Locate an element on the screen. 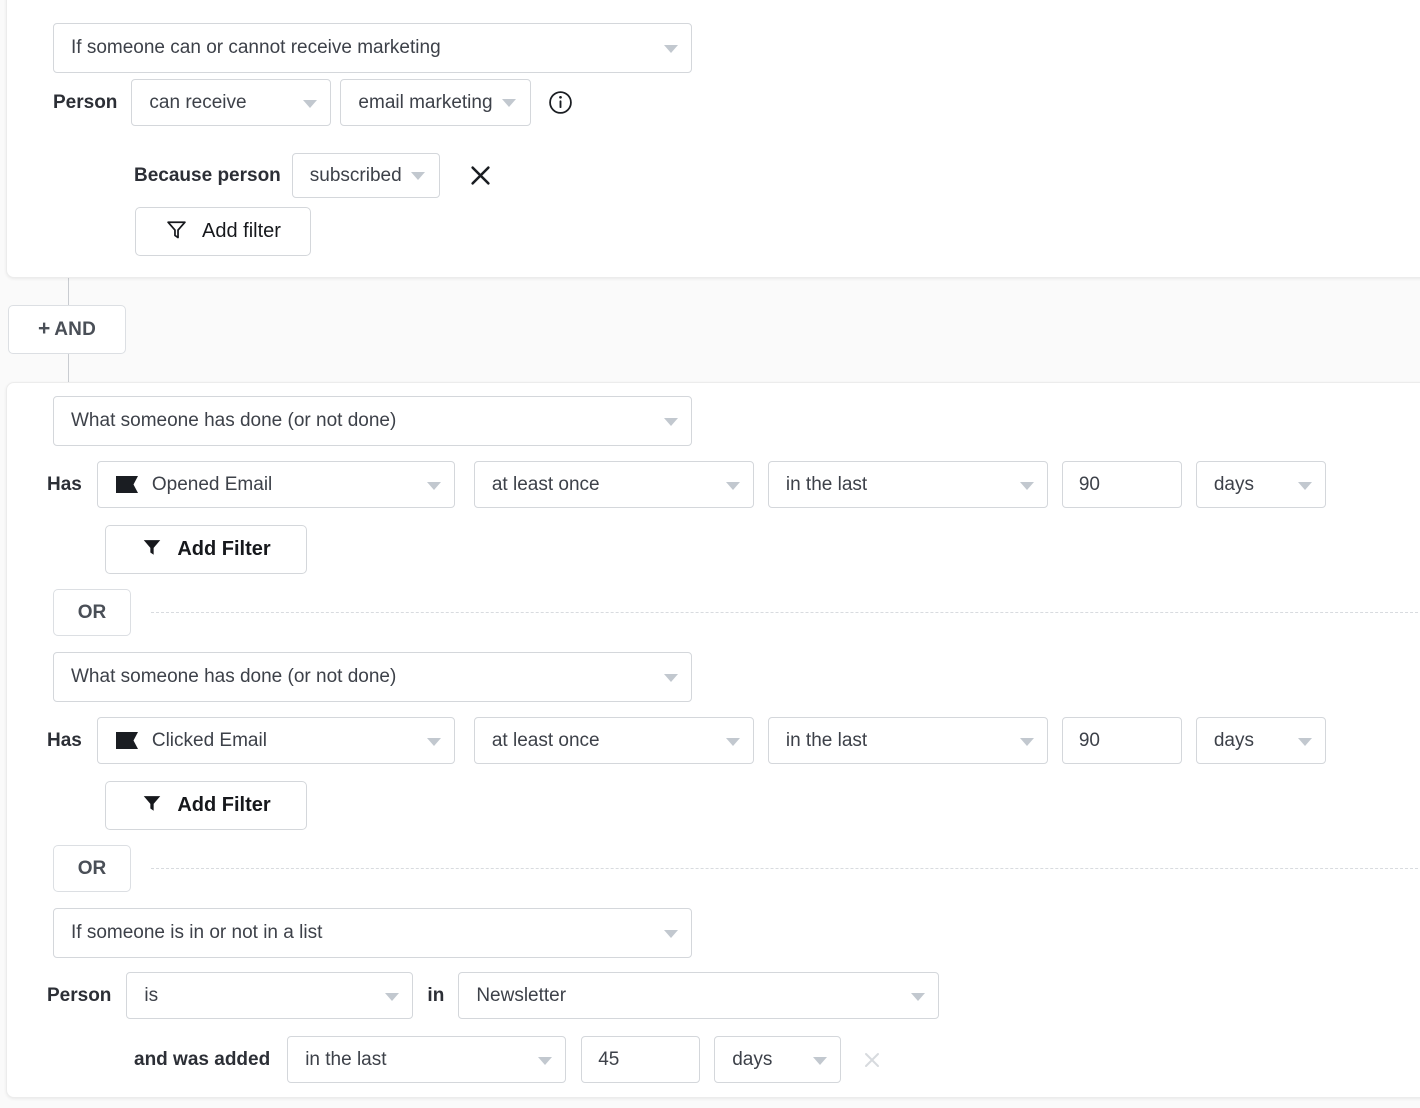 The height and width of the screenshot is (1108, 1420). unit-select-clicked: days is located at coordinates (1260, 740).